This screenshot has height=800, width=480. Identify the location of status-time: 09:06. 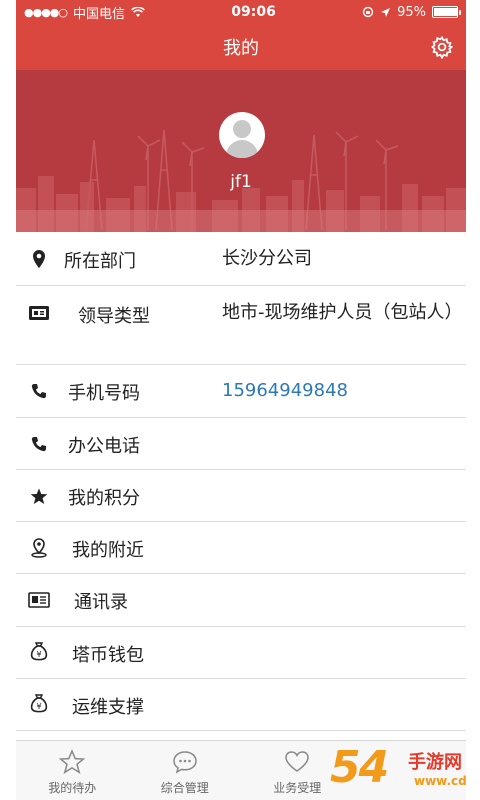
(253, 12).